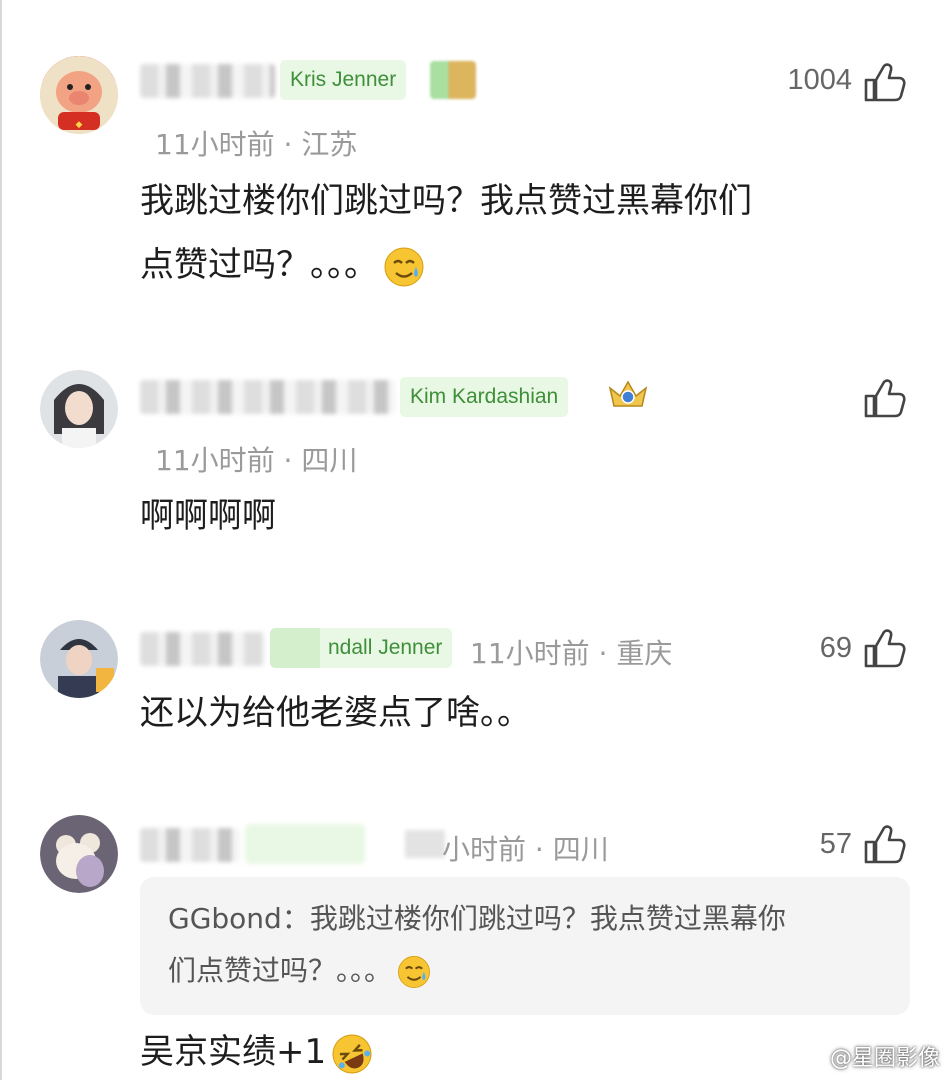 The height and width of the screenshot is (1080, 950). I want to click on comment-text: 我跳过楼你们跳过吗？我点赞过黑幕你们 点赞过吗？。。。, so click(446, 233).